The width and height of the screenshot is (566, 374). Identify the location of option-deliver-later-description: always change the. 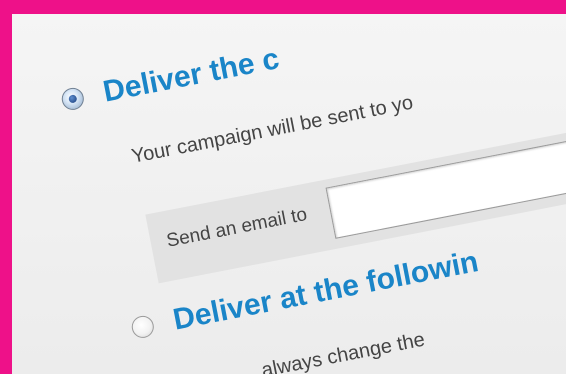
(343, 351).